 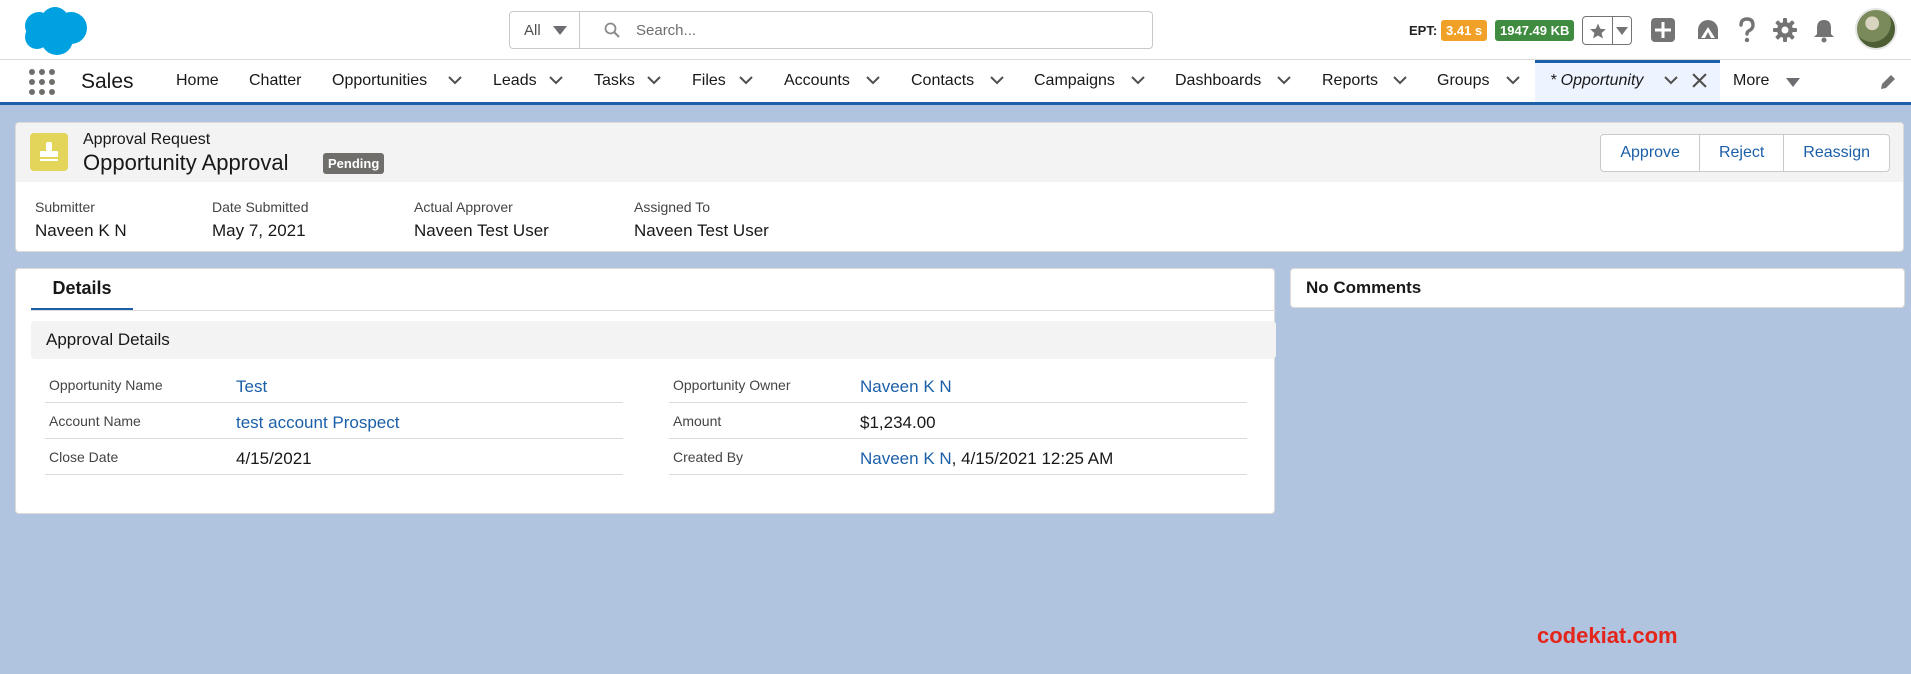 What do you see at coordinates (942, 81) in the screenshot?
I see `nav-item-contacts: Contacts` at bounding box center [942, 81].